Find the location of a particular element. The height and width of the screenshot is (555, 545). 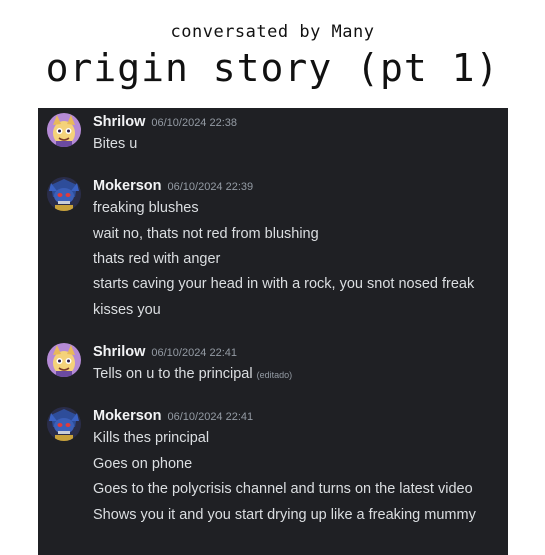

message-line: Kills thes principal is located at coordinates (151, 438).